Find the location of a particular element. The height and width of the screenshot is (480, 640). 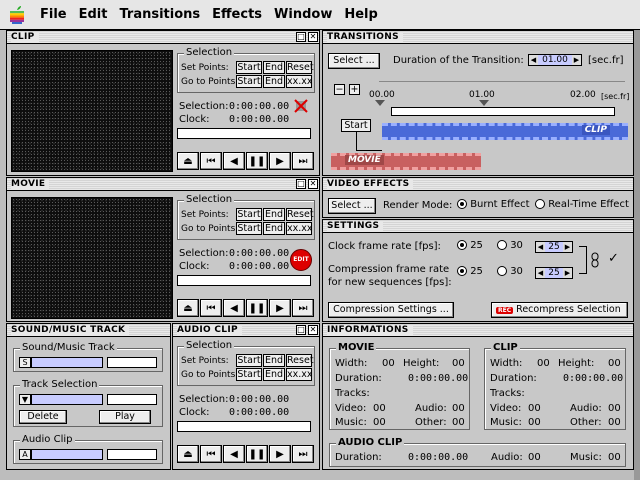

clock-30-radio: 30 is located at coordinates (510, 245).